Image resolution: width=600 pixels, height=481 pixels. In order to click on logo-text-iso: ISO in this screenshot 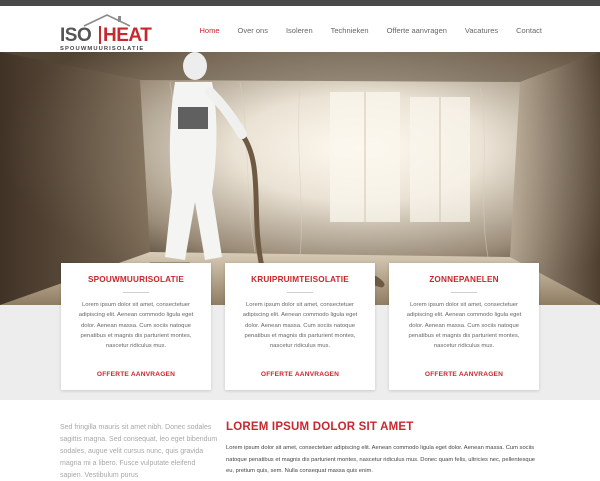, I will do `click(76, 35)`.